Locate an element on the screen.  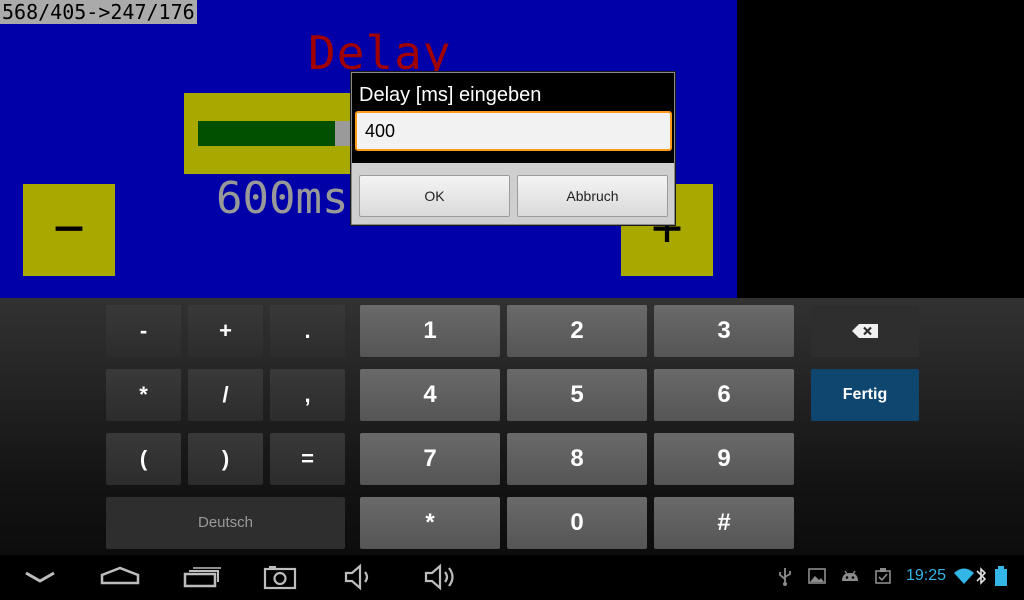
delay-input-dialog: Delay [ms] eingeben 400 OK Abbruch is located at coordinates (513, 148).